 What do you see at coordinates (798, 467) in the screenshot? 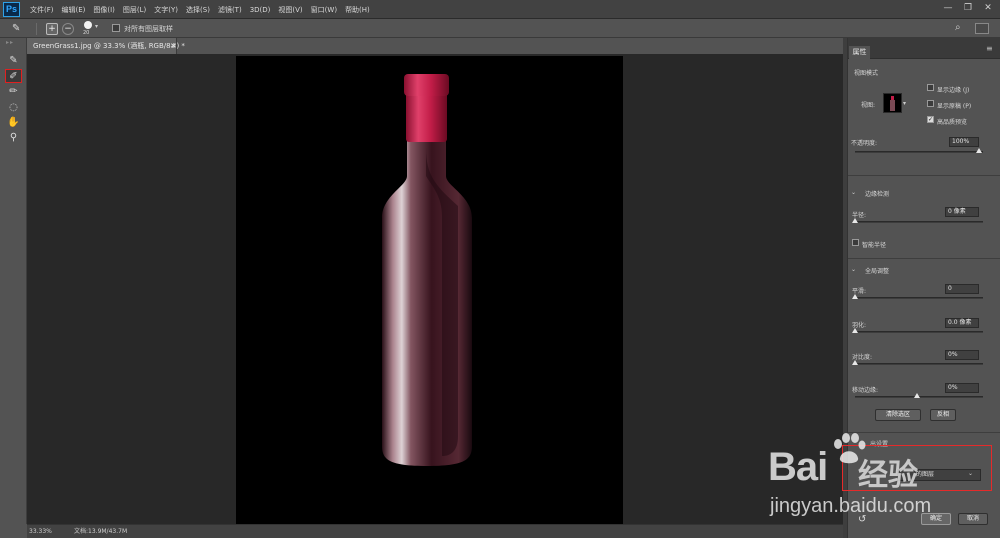
I see `baidu-watermark-logo: Bai` at bounding box center [798, 467].